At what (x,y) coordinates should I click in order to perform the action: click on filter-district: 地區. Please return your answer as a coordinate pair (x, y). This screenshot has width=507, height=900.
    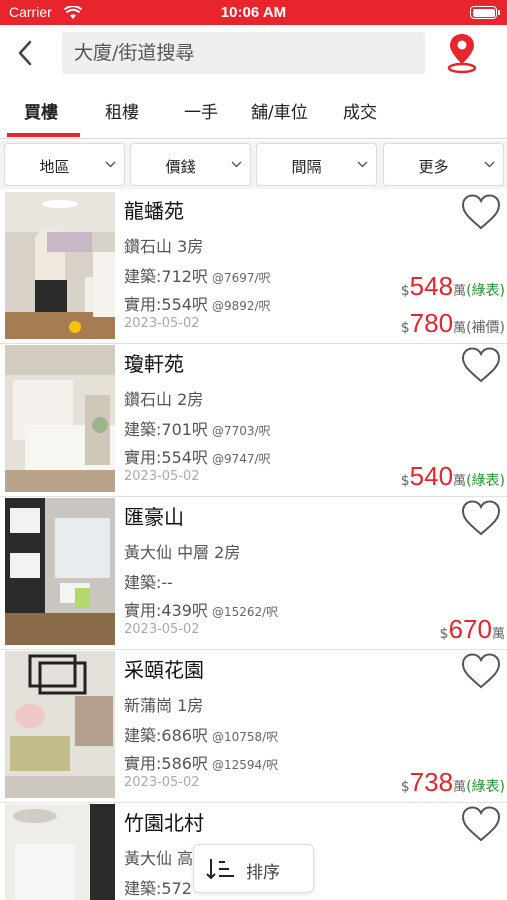
    Looking at the image, I should click on (64, 164).